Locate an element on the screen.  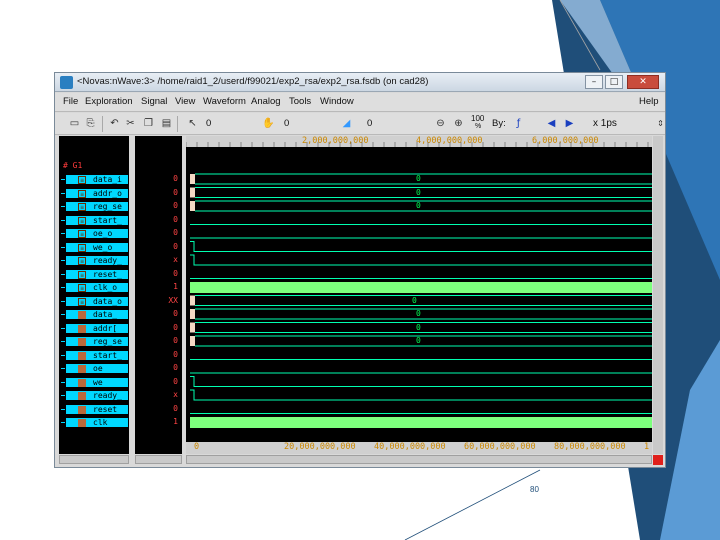
cursor-time: 0 is located at coordinates (208, 123).